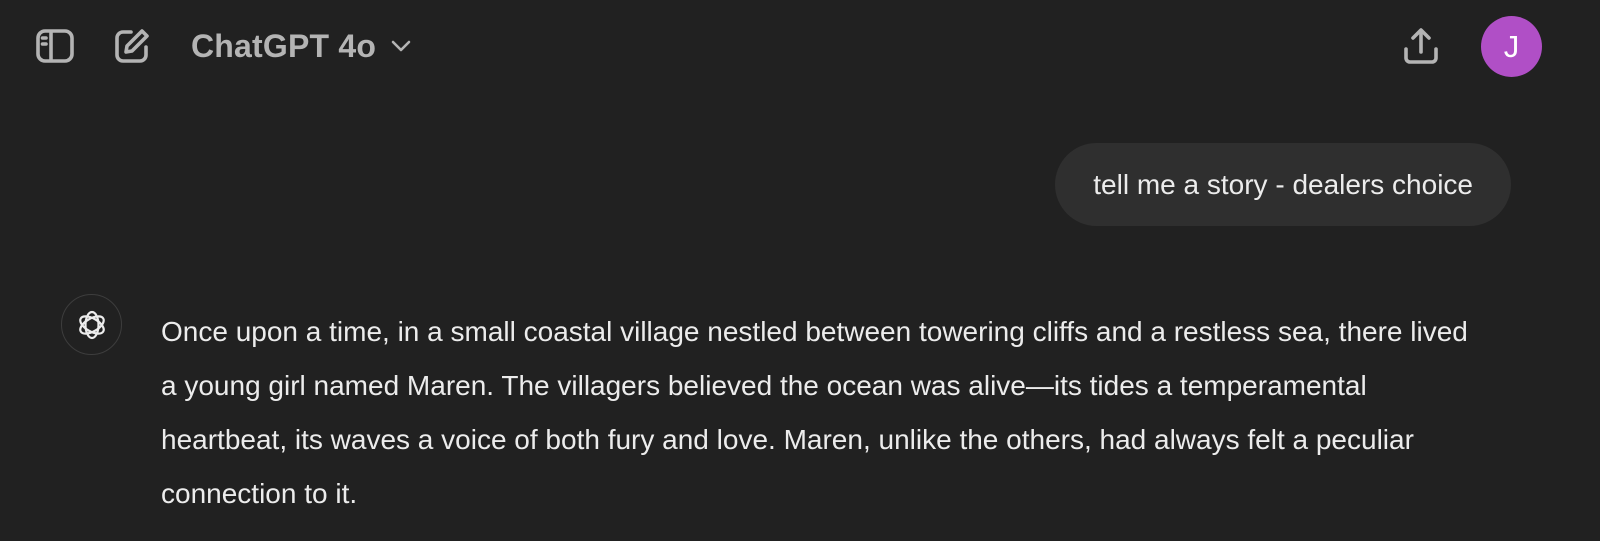  I want to click on assistant-avatar, so click(91, 324).